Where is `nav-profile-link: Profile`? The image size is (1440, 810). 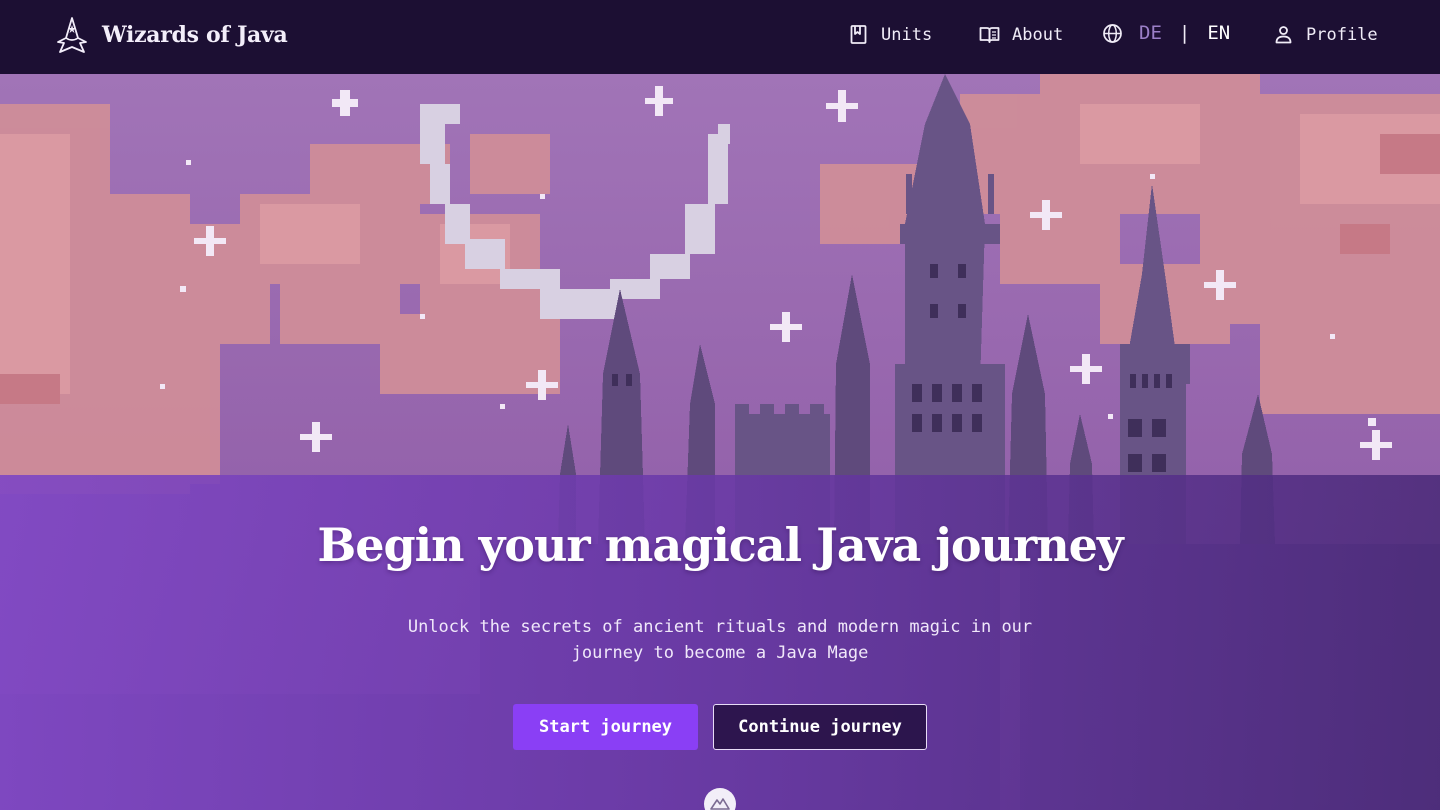 nav-profile-link: Profile is located at coordinates (1325, 34).